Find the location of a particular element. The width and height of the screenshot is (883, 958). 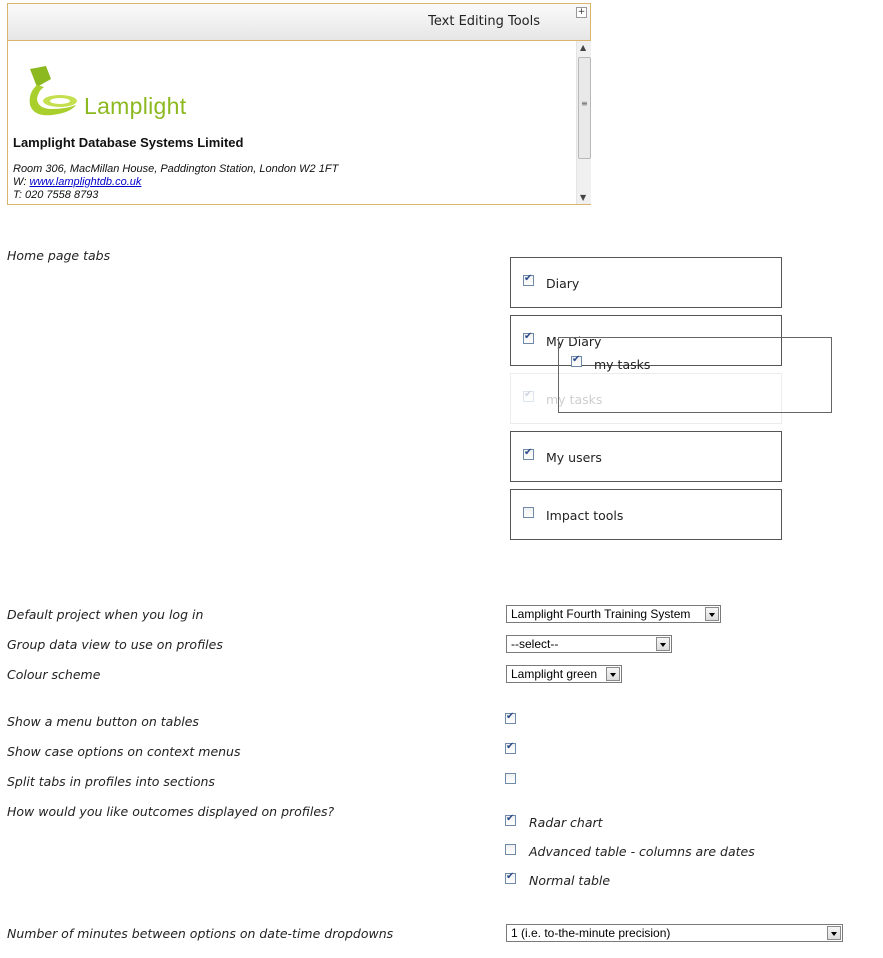

colour-scheme-label: Colour scheme is located at coordinates (54, 674).